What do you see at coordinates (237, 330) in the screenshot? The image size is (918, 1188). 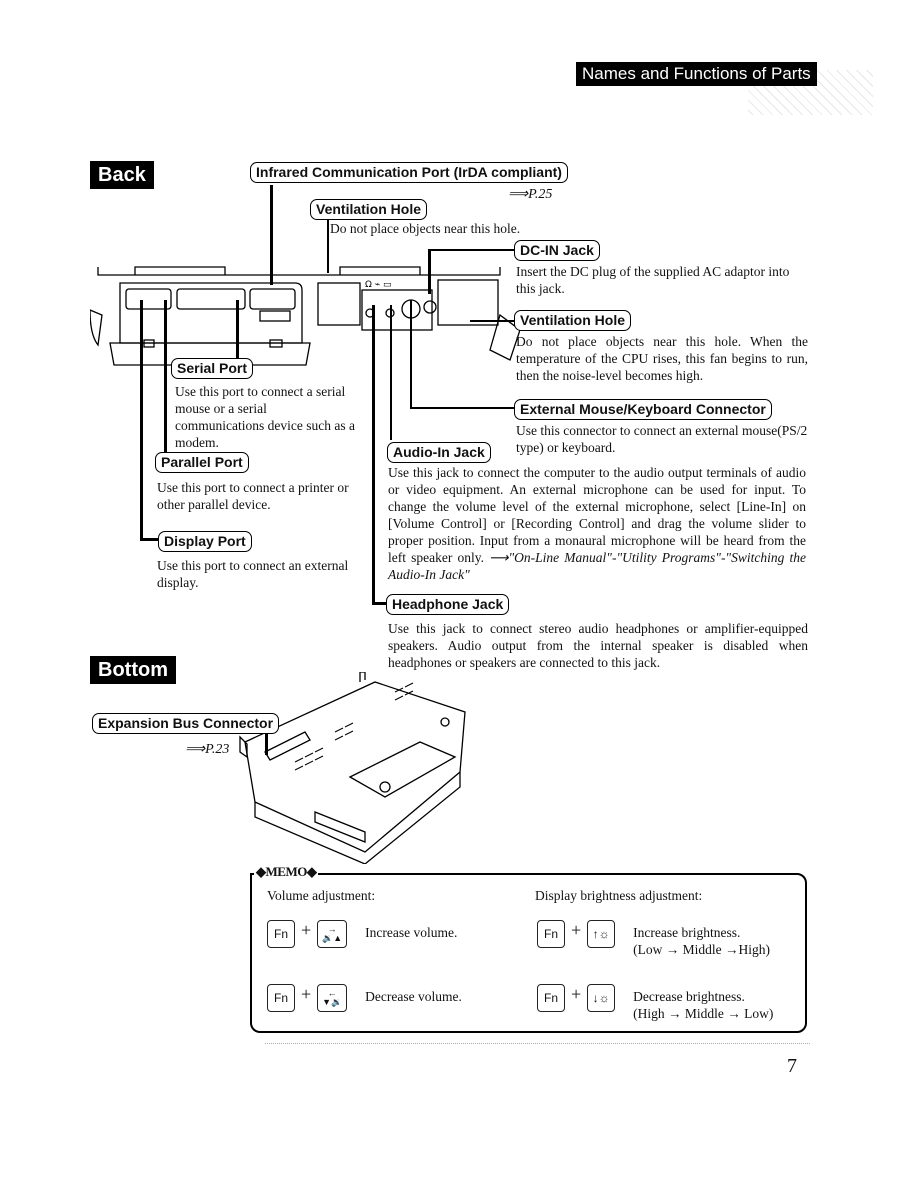 I see `leader-line-serial` at bounding box center [237, 330].